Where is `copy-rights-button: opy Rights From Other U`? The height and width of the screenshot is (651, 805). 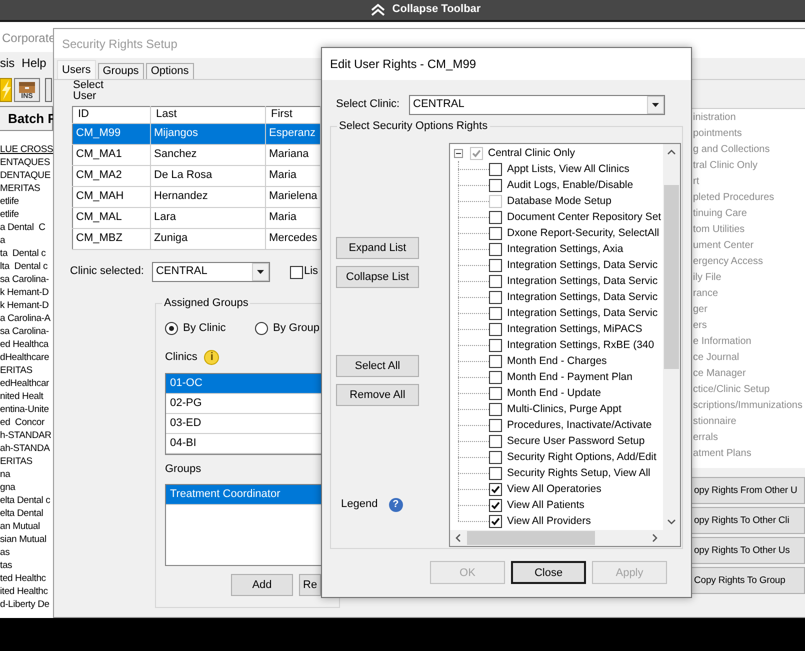 copy-rights-button: opy Rights From Other U is located at coordinates (748, 490).